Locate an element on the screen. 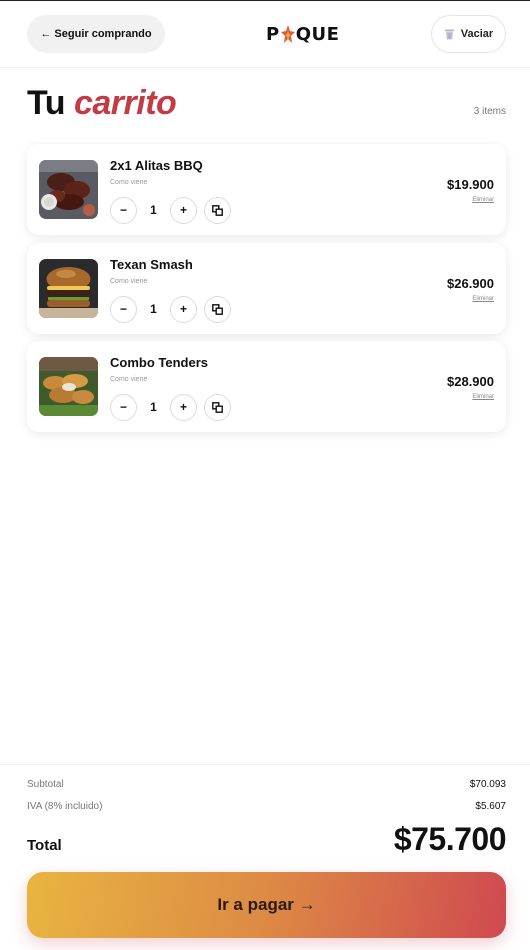 The width and height of the screenshot is (530, 950). trash-icon is located at coordinates (449, 34).